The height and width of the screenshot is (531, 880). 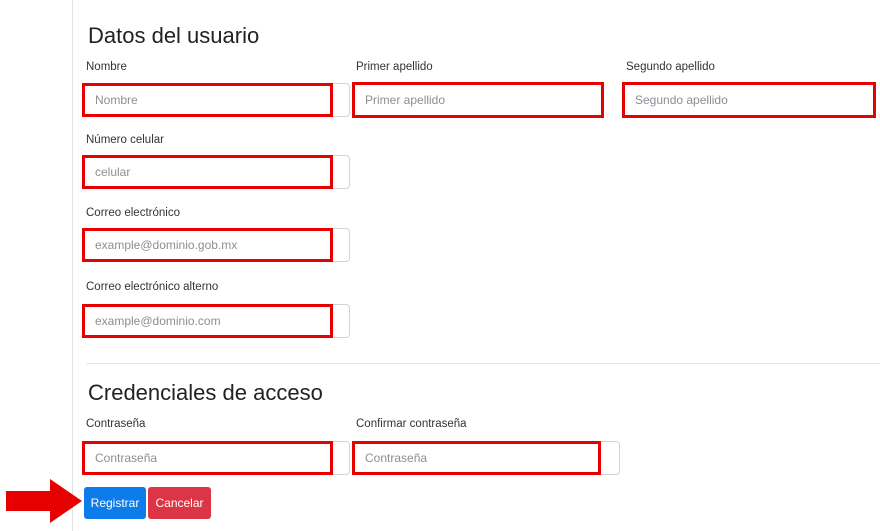 What do you see at coordinates (205, 392) in the screenshot?
I see `credentials-section-title: Credenciales de acceso` at bounding box center [205, 392].